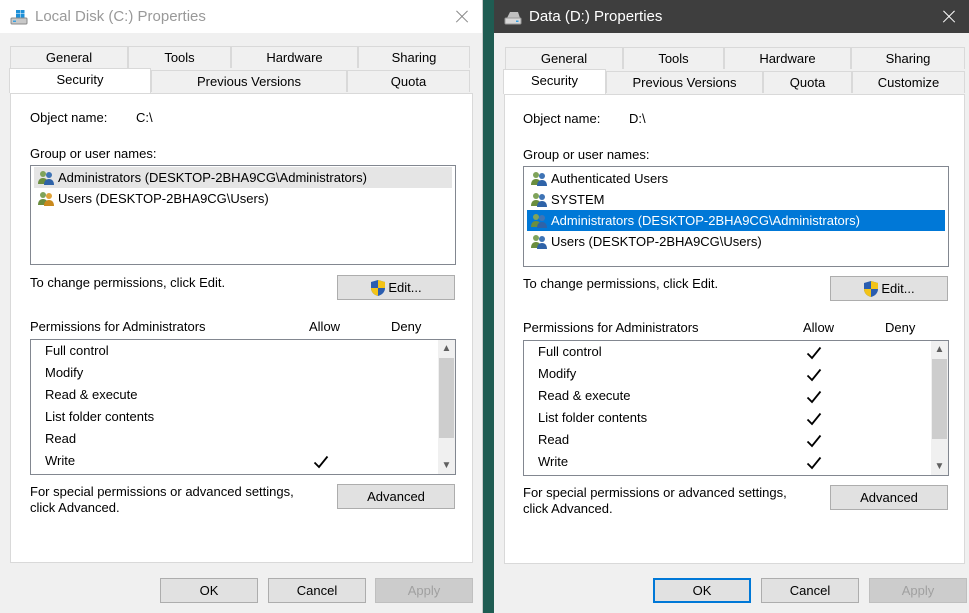 This screenshot has height=613, width=969. I want to click on user-list-item: SYSTEM, so click(565, 199).